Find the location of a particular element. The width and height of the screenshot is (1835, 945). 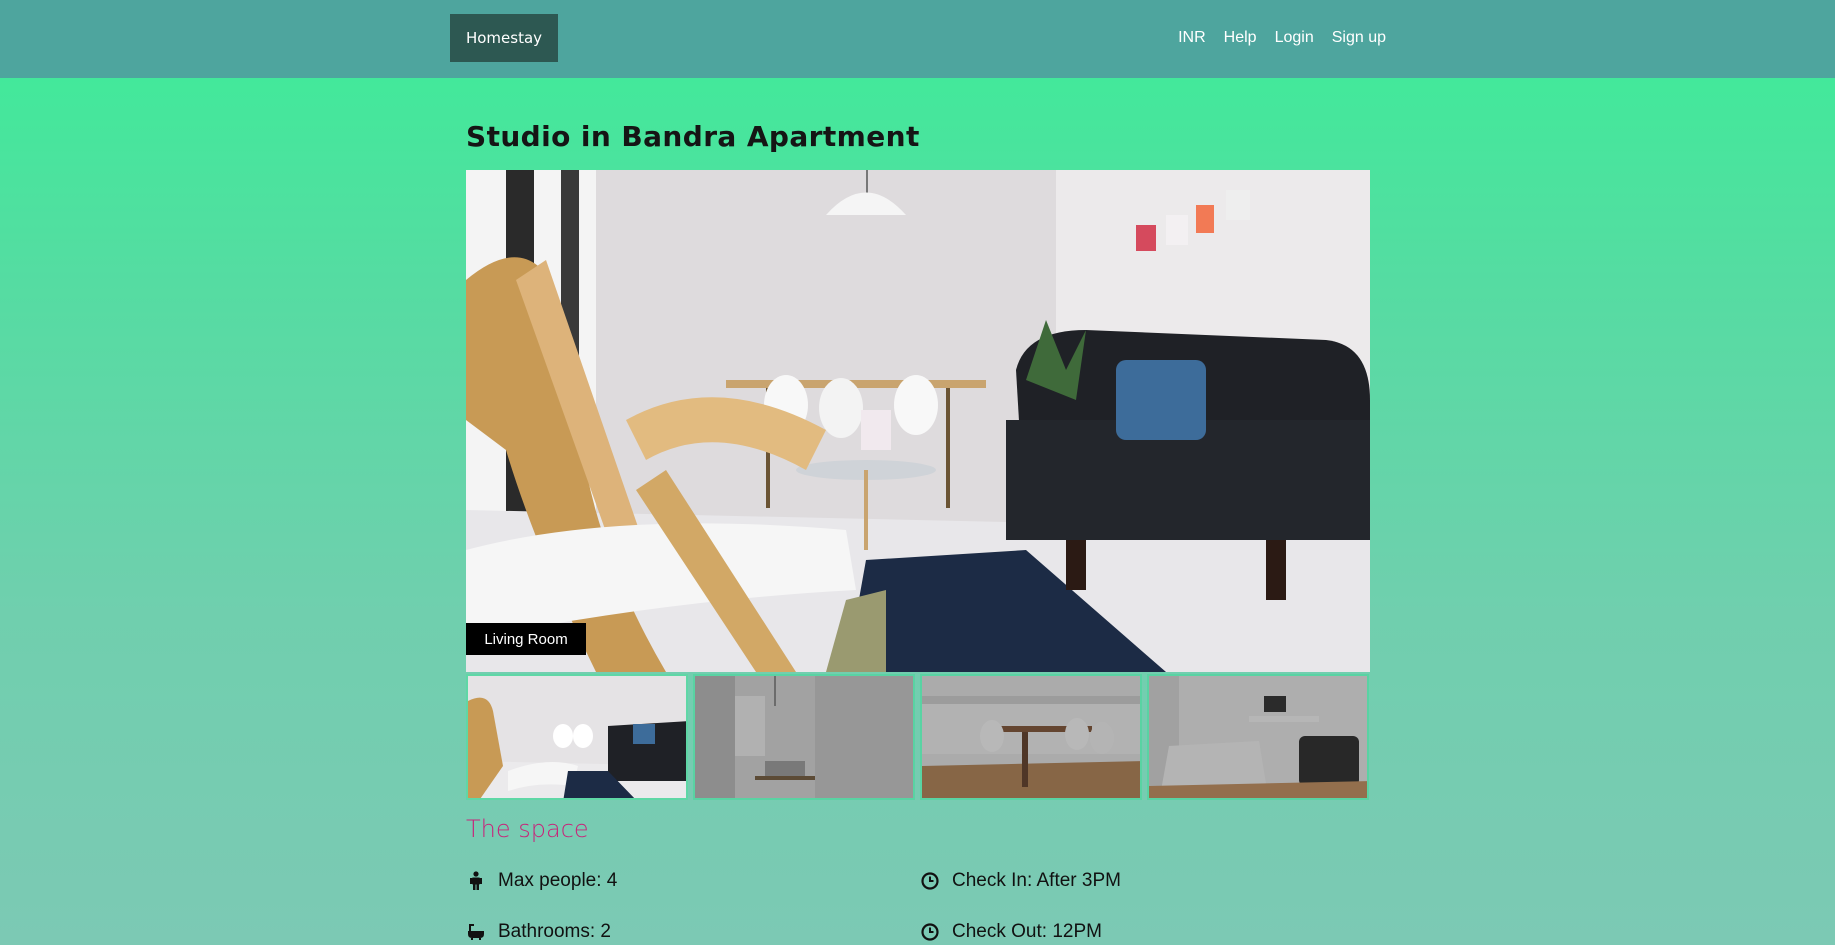

feature-bathrooms: Bathrooms: 2 is located at coordinates (538, 932).